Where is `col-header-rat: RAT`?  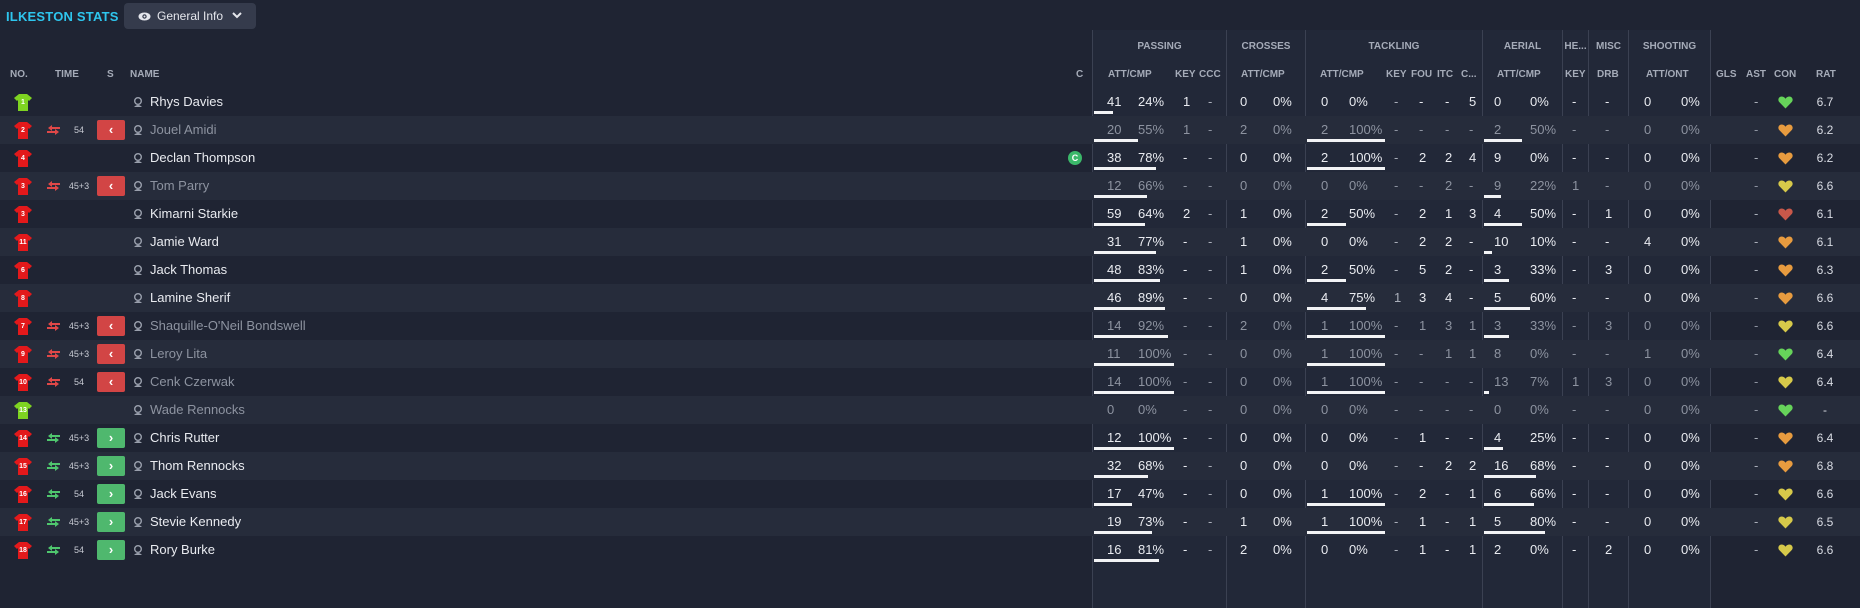 col-header-rat: RAT is located at coordinates (1826, 74).